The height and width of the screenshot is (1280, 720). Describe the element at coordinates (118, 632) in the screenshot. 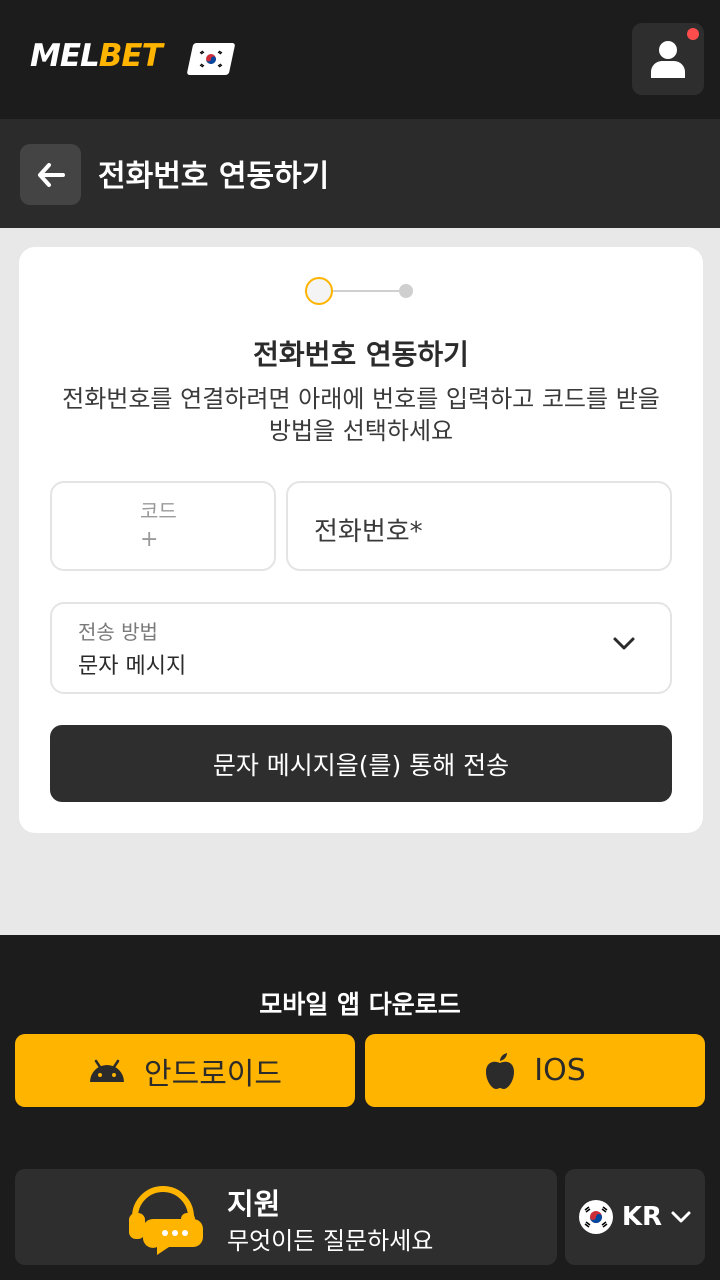

I see `send-method-label: 전송 방법` at that location.